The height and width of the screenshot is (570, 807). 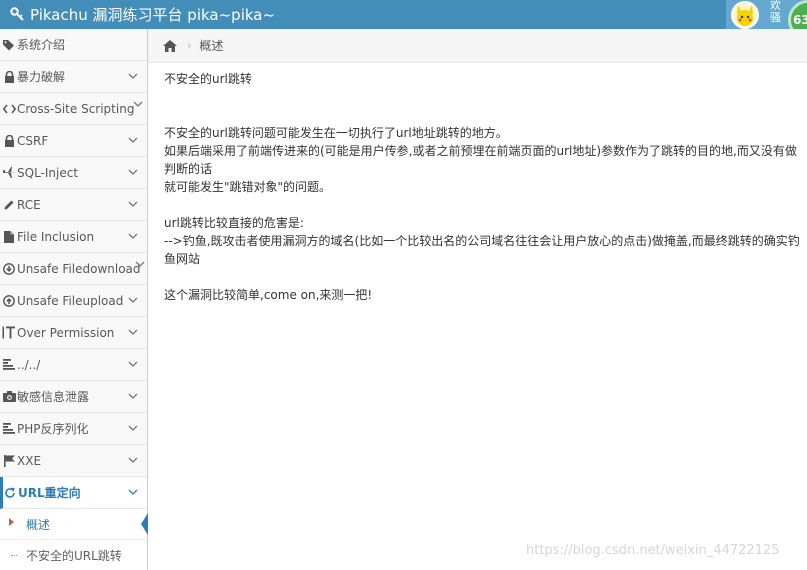 I want to click on upload-icon, so click(x=9, y=301).